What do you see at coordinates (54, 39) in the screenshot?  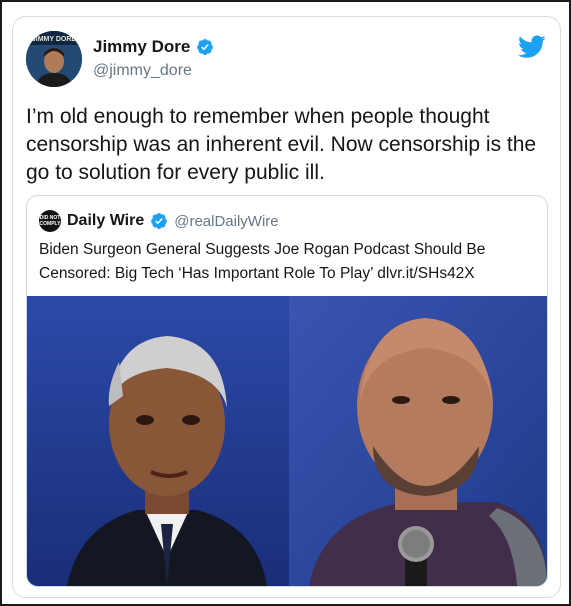 I see `avatar-caption: JIMMY DORE` at bounding box center [54, 39].